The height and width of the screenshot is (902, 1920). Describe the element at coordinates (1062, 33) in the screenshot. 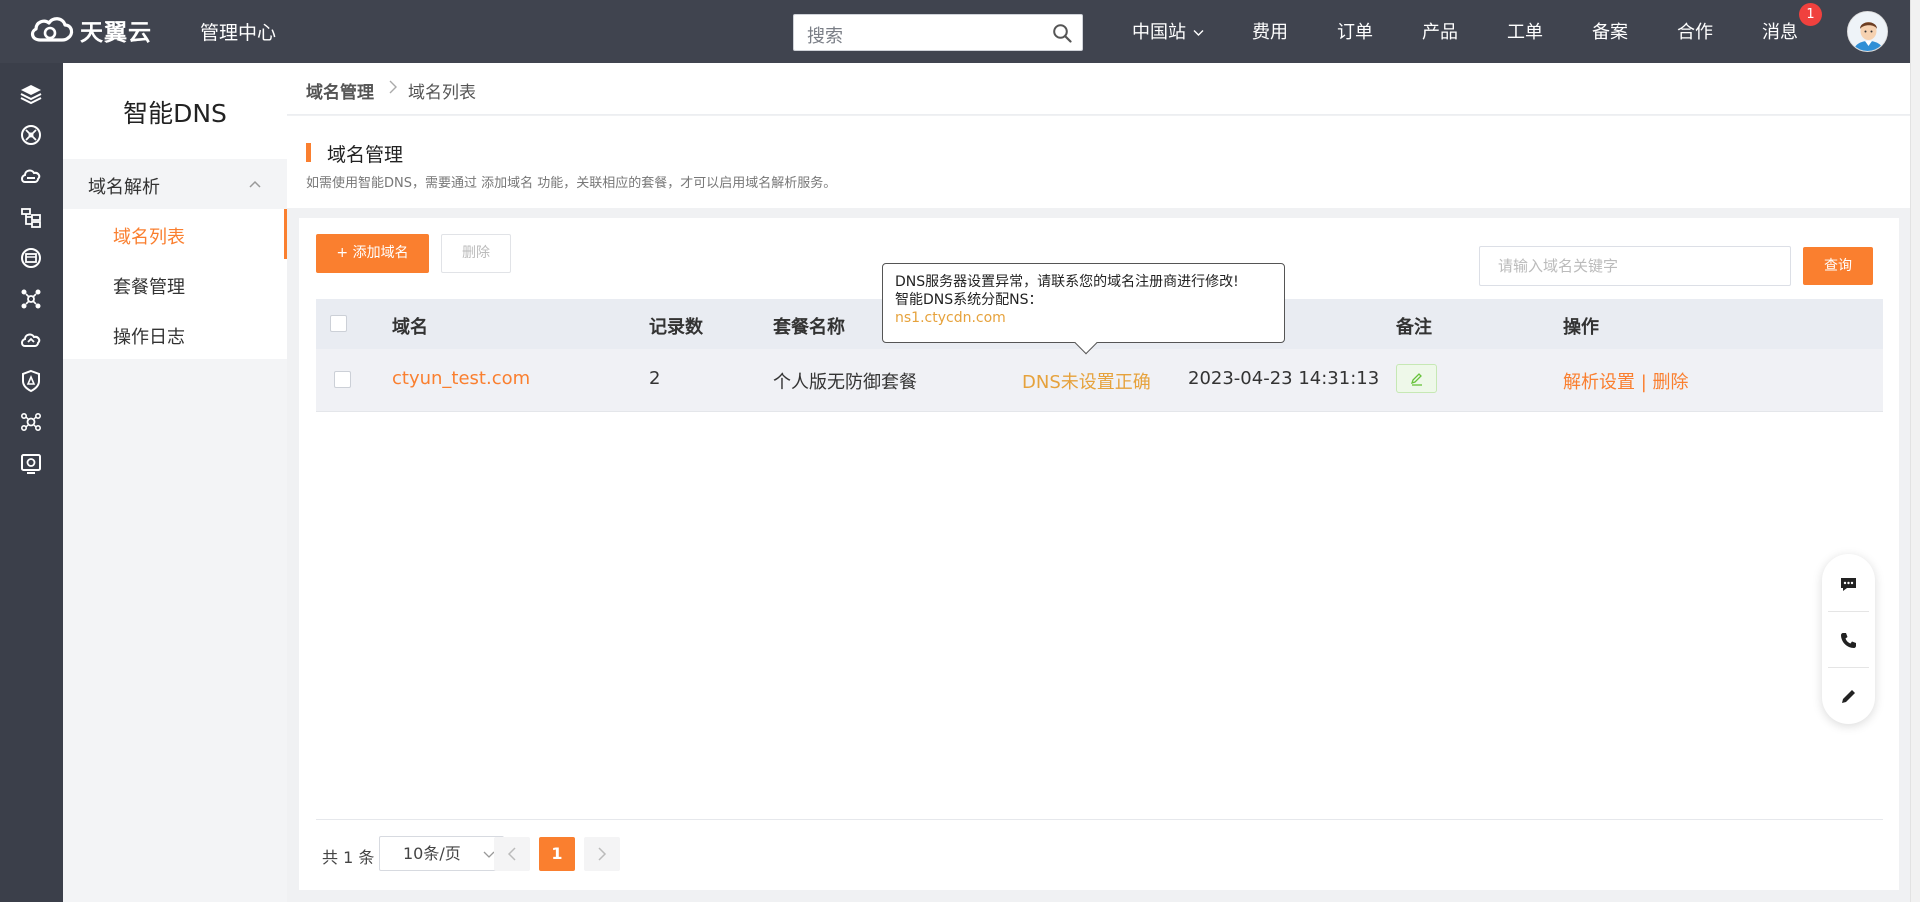

I see `search-icon` at that location.